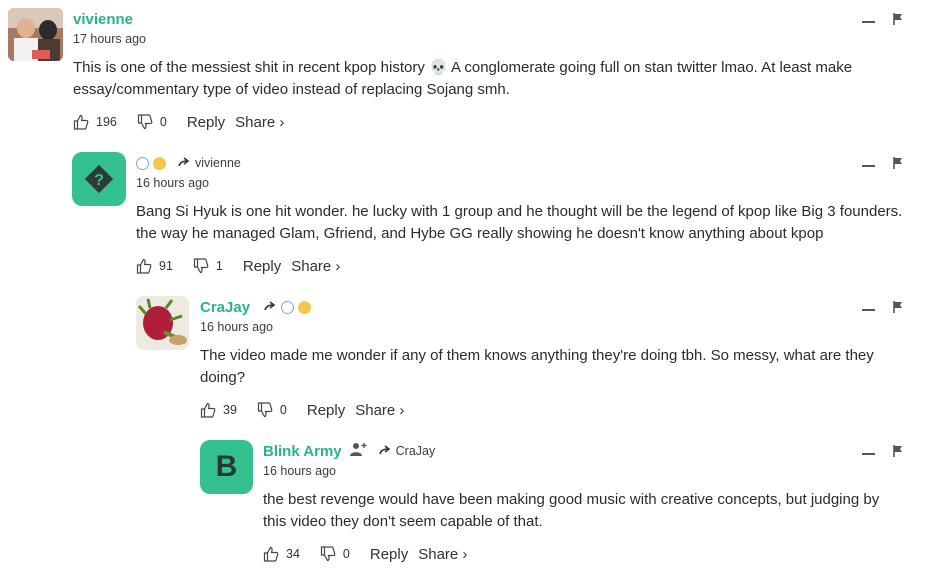 This screenshot has height=576, width=925. What do you see at coordinates (218, 163) in the screenshot?
I see `reply-to-user: vivienne` at bounding box center [218, 163].